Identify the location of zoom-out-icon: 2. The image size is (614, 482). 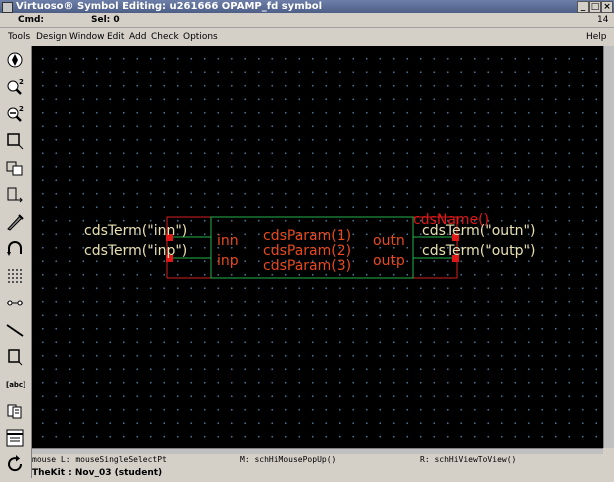
(15, 113).